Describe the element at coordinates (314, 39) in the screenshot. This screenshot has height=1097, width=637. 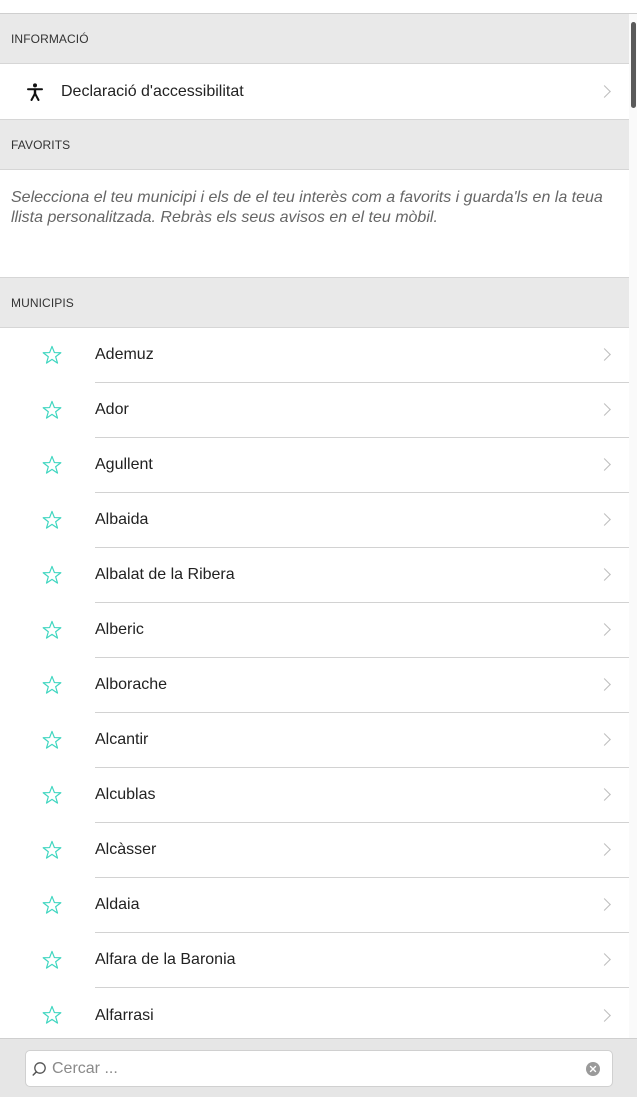
I see `section-header-info: INFORMACIÓ` at that location.